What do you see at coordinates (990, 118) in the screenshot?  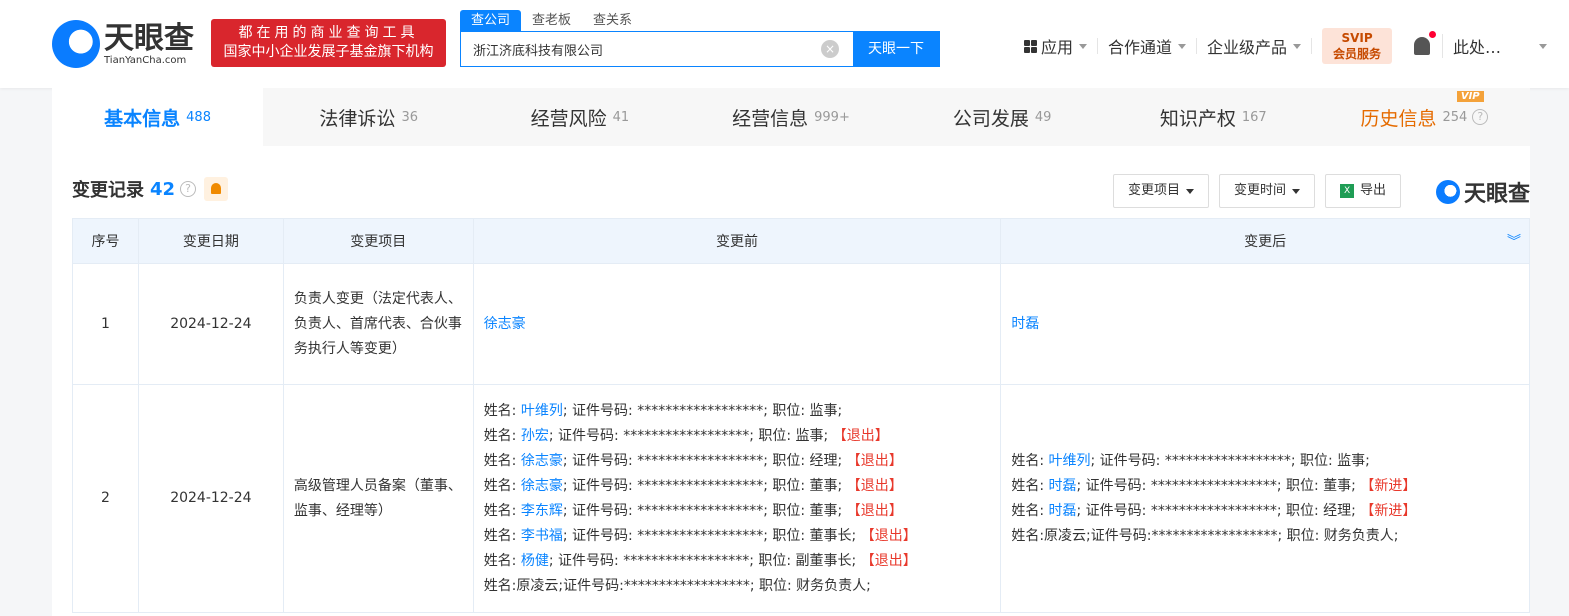 I see `tab-label: 公司发展` at bounding box center [990, 118].